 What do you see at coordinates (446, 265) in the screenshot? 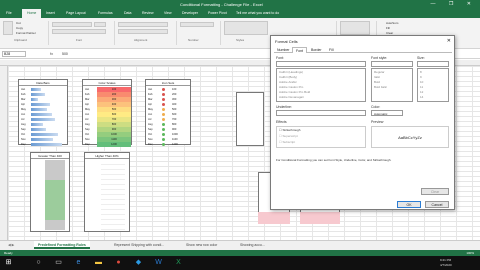
I see `clock-date: 4/7/2020` at bounding box center [446, 265].